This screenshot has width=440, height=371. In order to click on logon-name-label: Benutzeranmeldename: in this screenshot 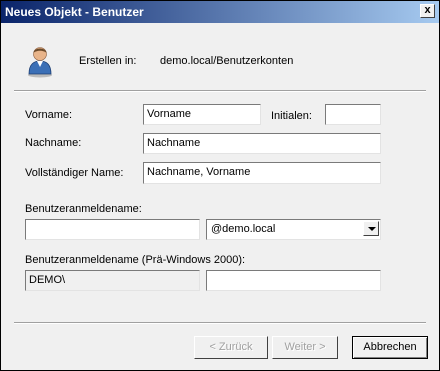, I will do `click(83, 209)`.